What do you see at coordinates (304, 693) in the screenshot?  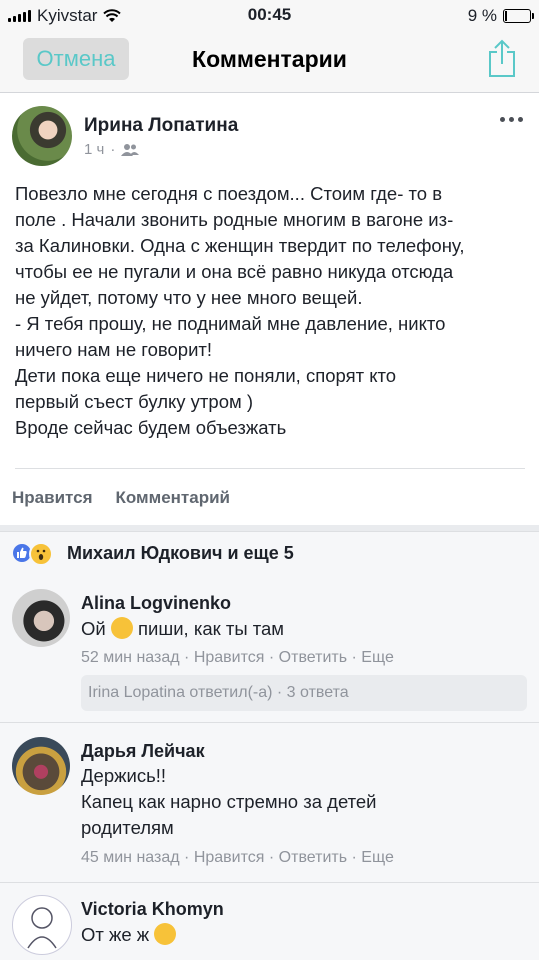 I see `replies-link: Irina Lopatina ответил(-а) · 3 ответа` at bounding box center [304, 693].